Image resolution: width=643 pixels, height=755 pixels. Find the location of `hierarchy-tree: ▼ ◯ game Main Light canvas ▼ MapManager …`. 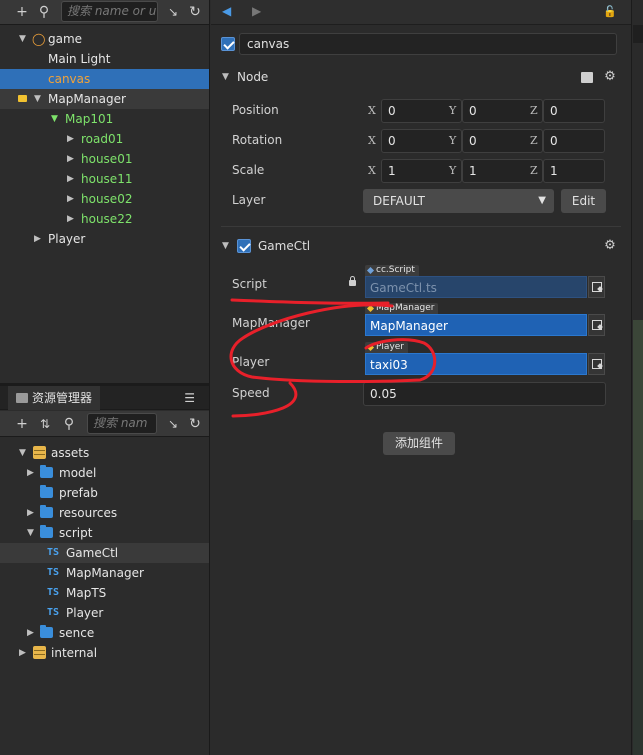

hierarchy-tree: ▼ ◯ game Main Light canvas ▼ MapManager … is located at coordinates (104, 139).